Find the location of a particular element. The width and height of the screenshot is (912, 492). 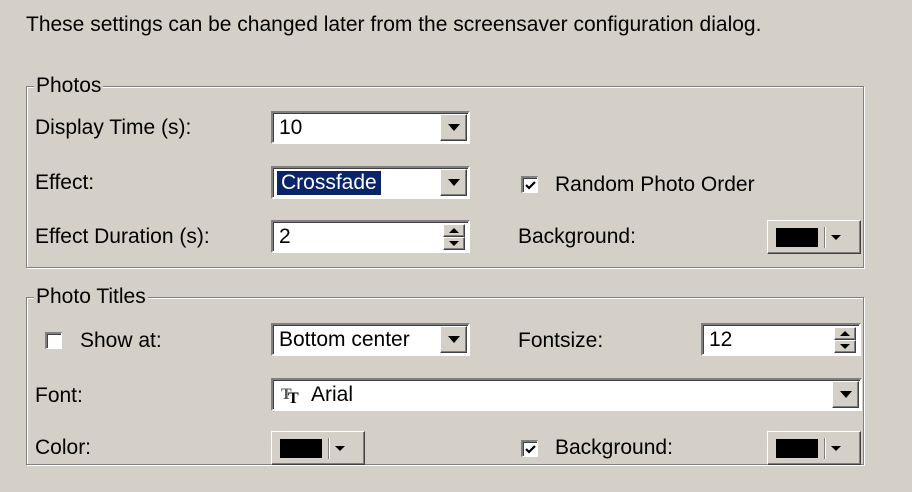

photos-background-label: Background: is located at coordinates (577, 236).